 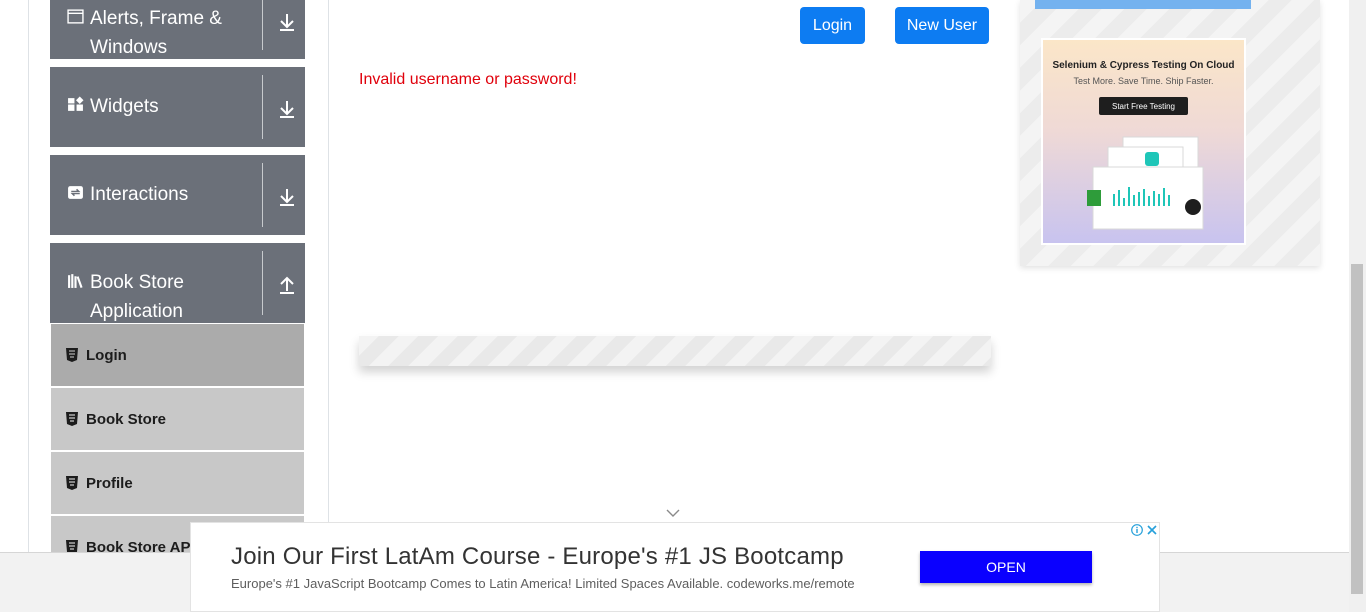 I want to click on sidebar-item-book-store: Book Store, so click(x=177, y=419).